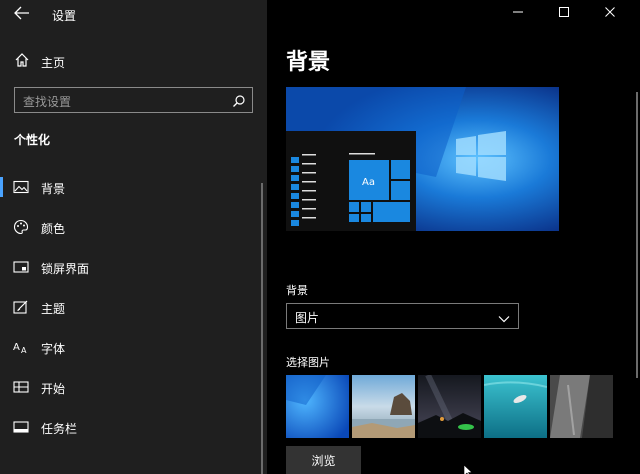 The height and width of the screenshot is (474, 640). I want to click on sidebar-item-lock-screen: 锁屏界面, so click(131, 267).